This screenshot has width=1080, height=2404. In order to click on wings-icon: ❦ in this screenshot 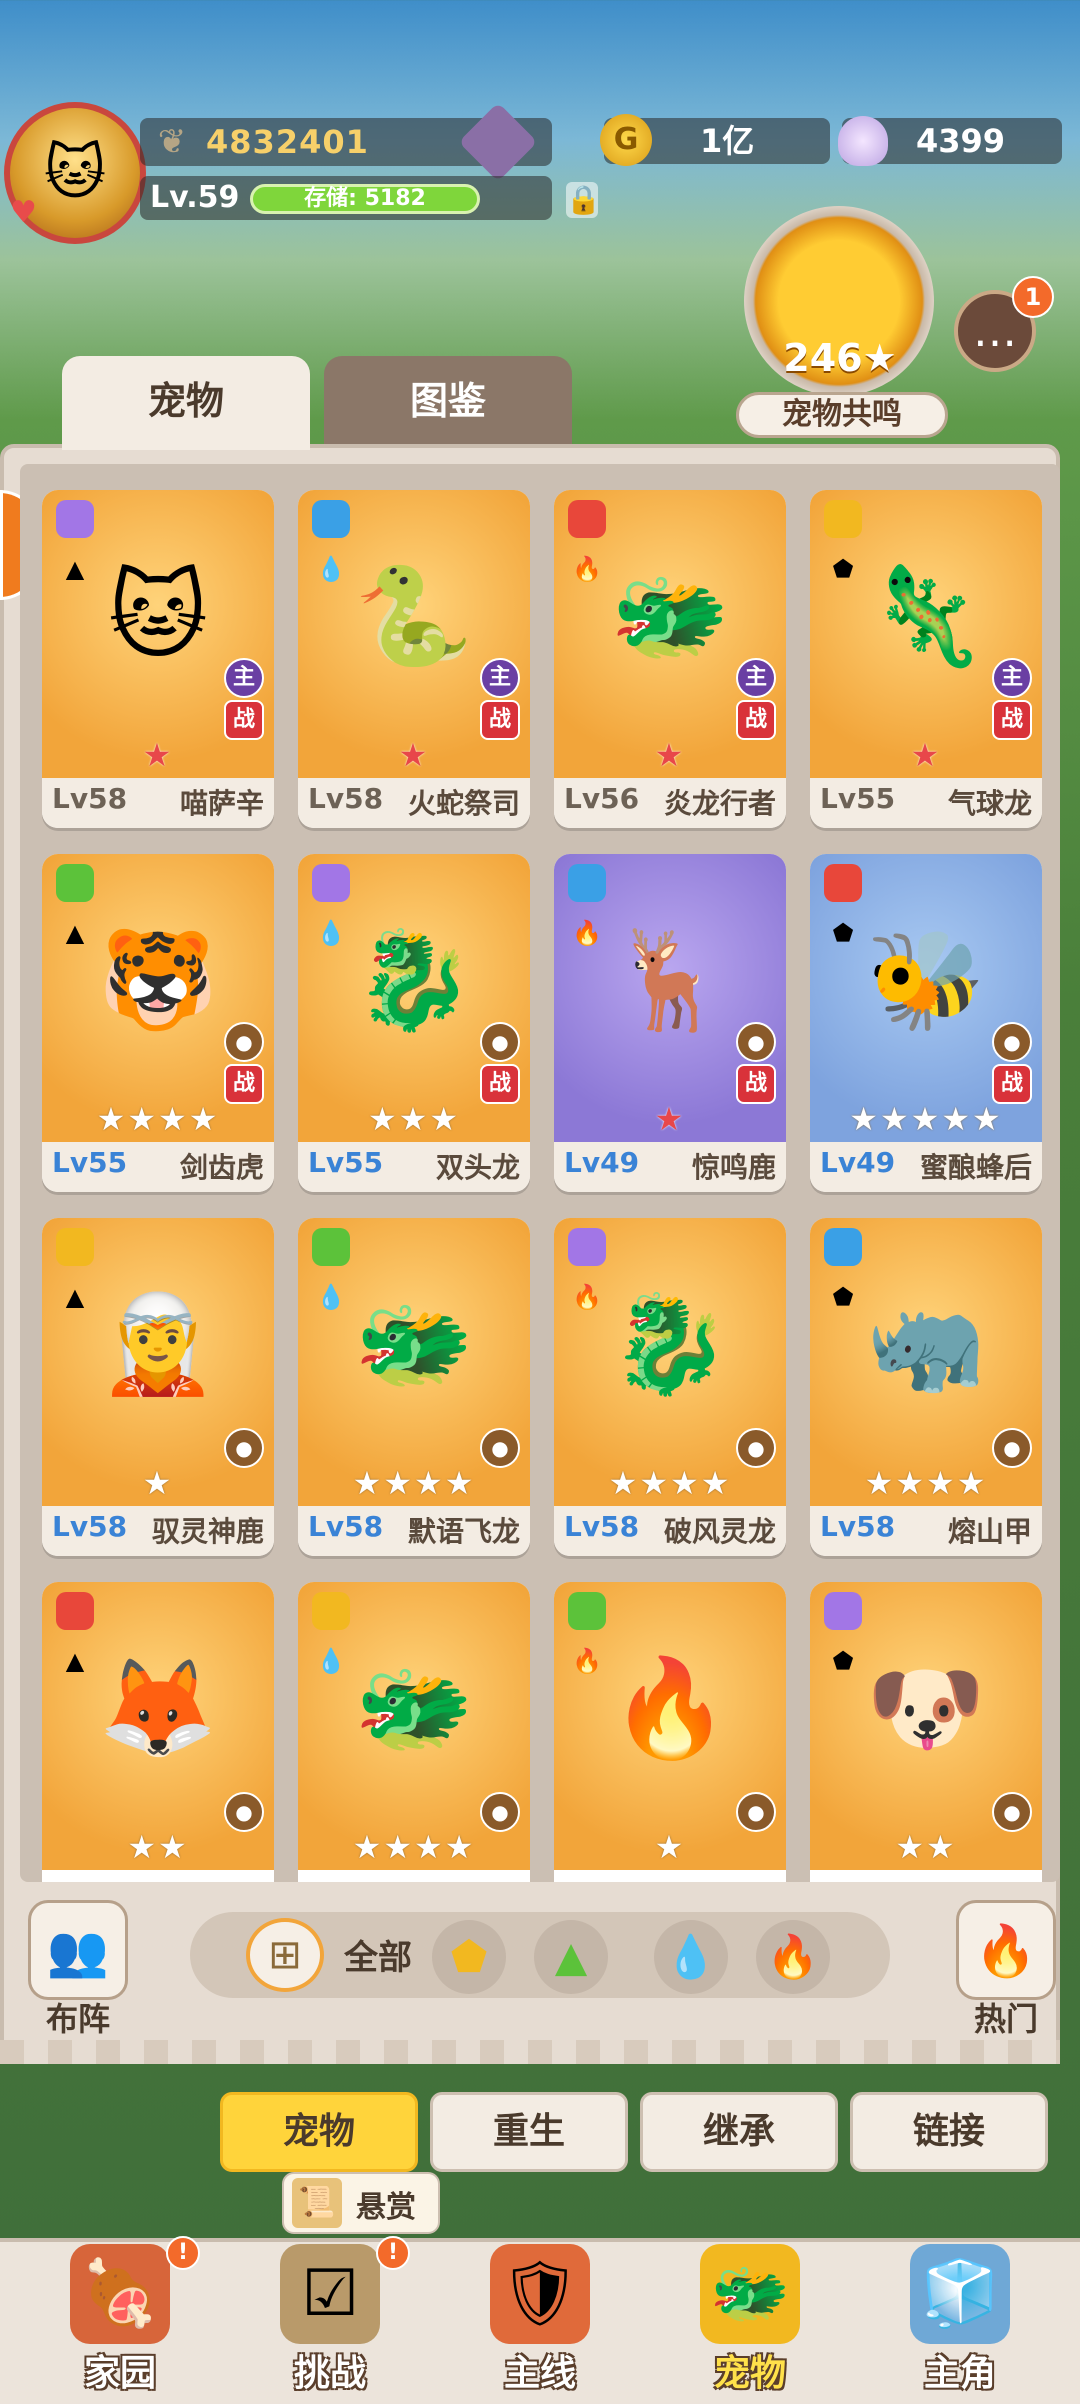, I will do `click(172, 142)`.